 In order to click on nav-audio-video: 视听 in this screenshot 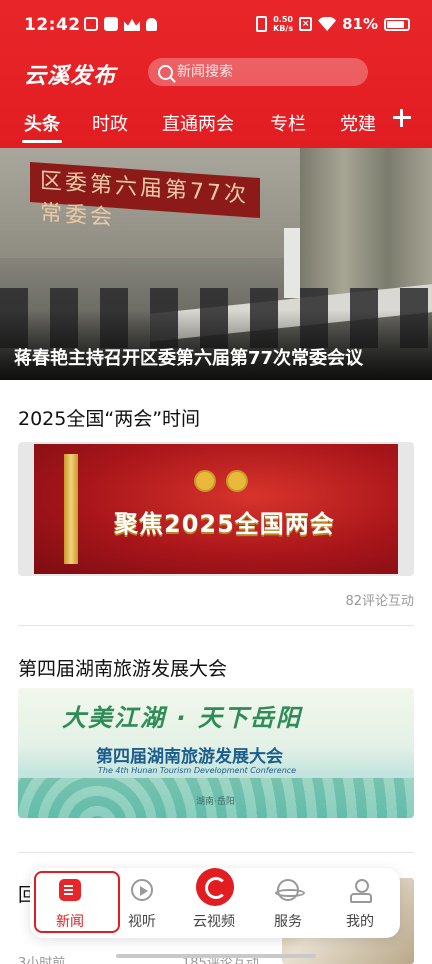, I will do `click(142, 903)`.